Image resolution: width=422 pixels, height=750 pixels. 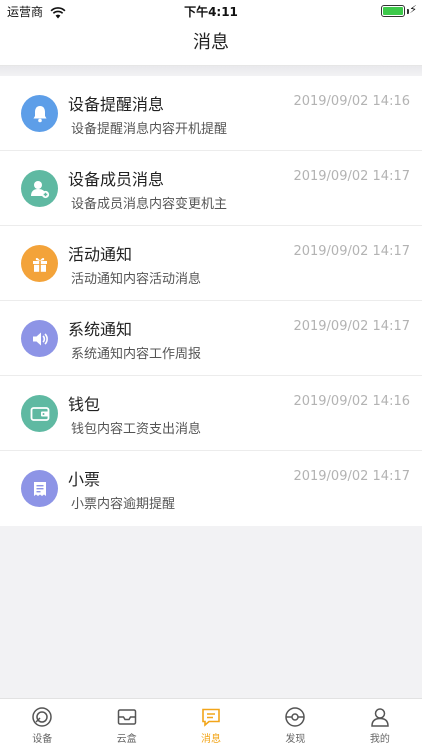 What do you see at coordinates (149, 204) in the screenshot?
I see `message-subtitle: 设备成员消息内容变更机主` at bounding box center [149, 204].